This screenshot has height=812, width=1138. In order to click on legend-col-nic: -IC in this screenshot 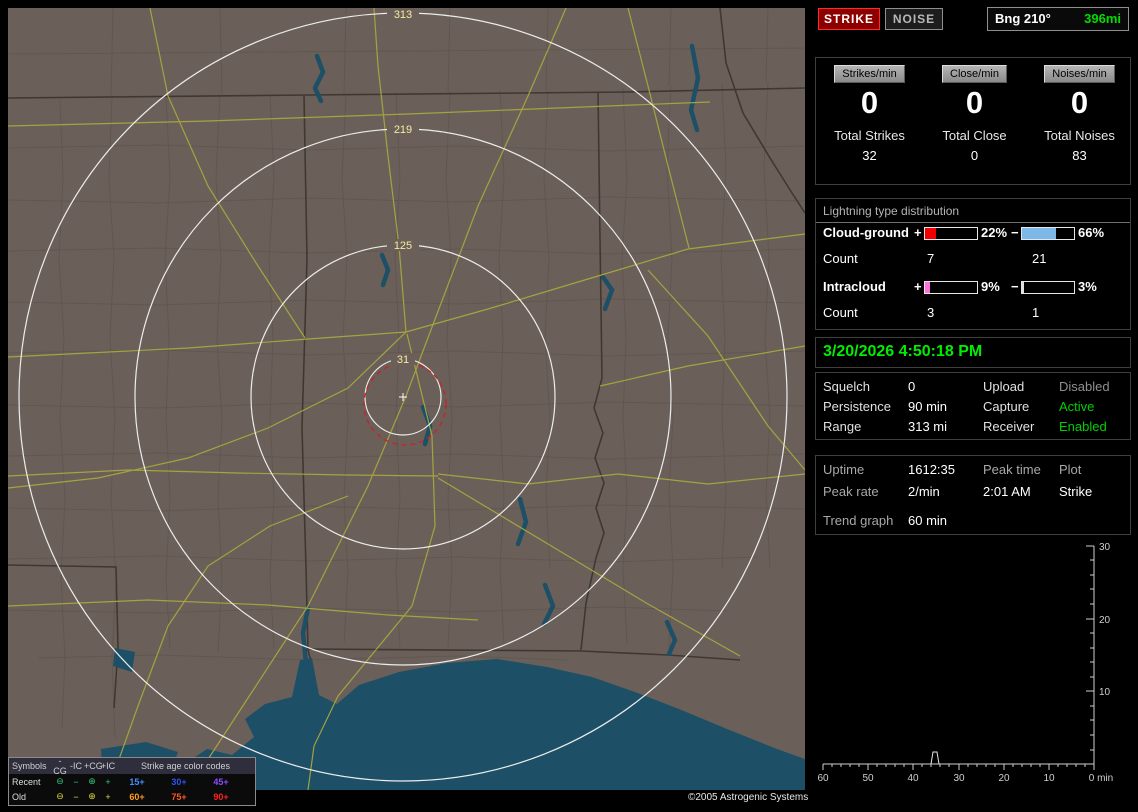, I will do `click(76, 766)`.